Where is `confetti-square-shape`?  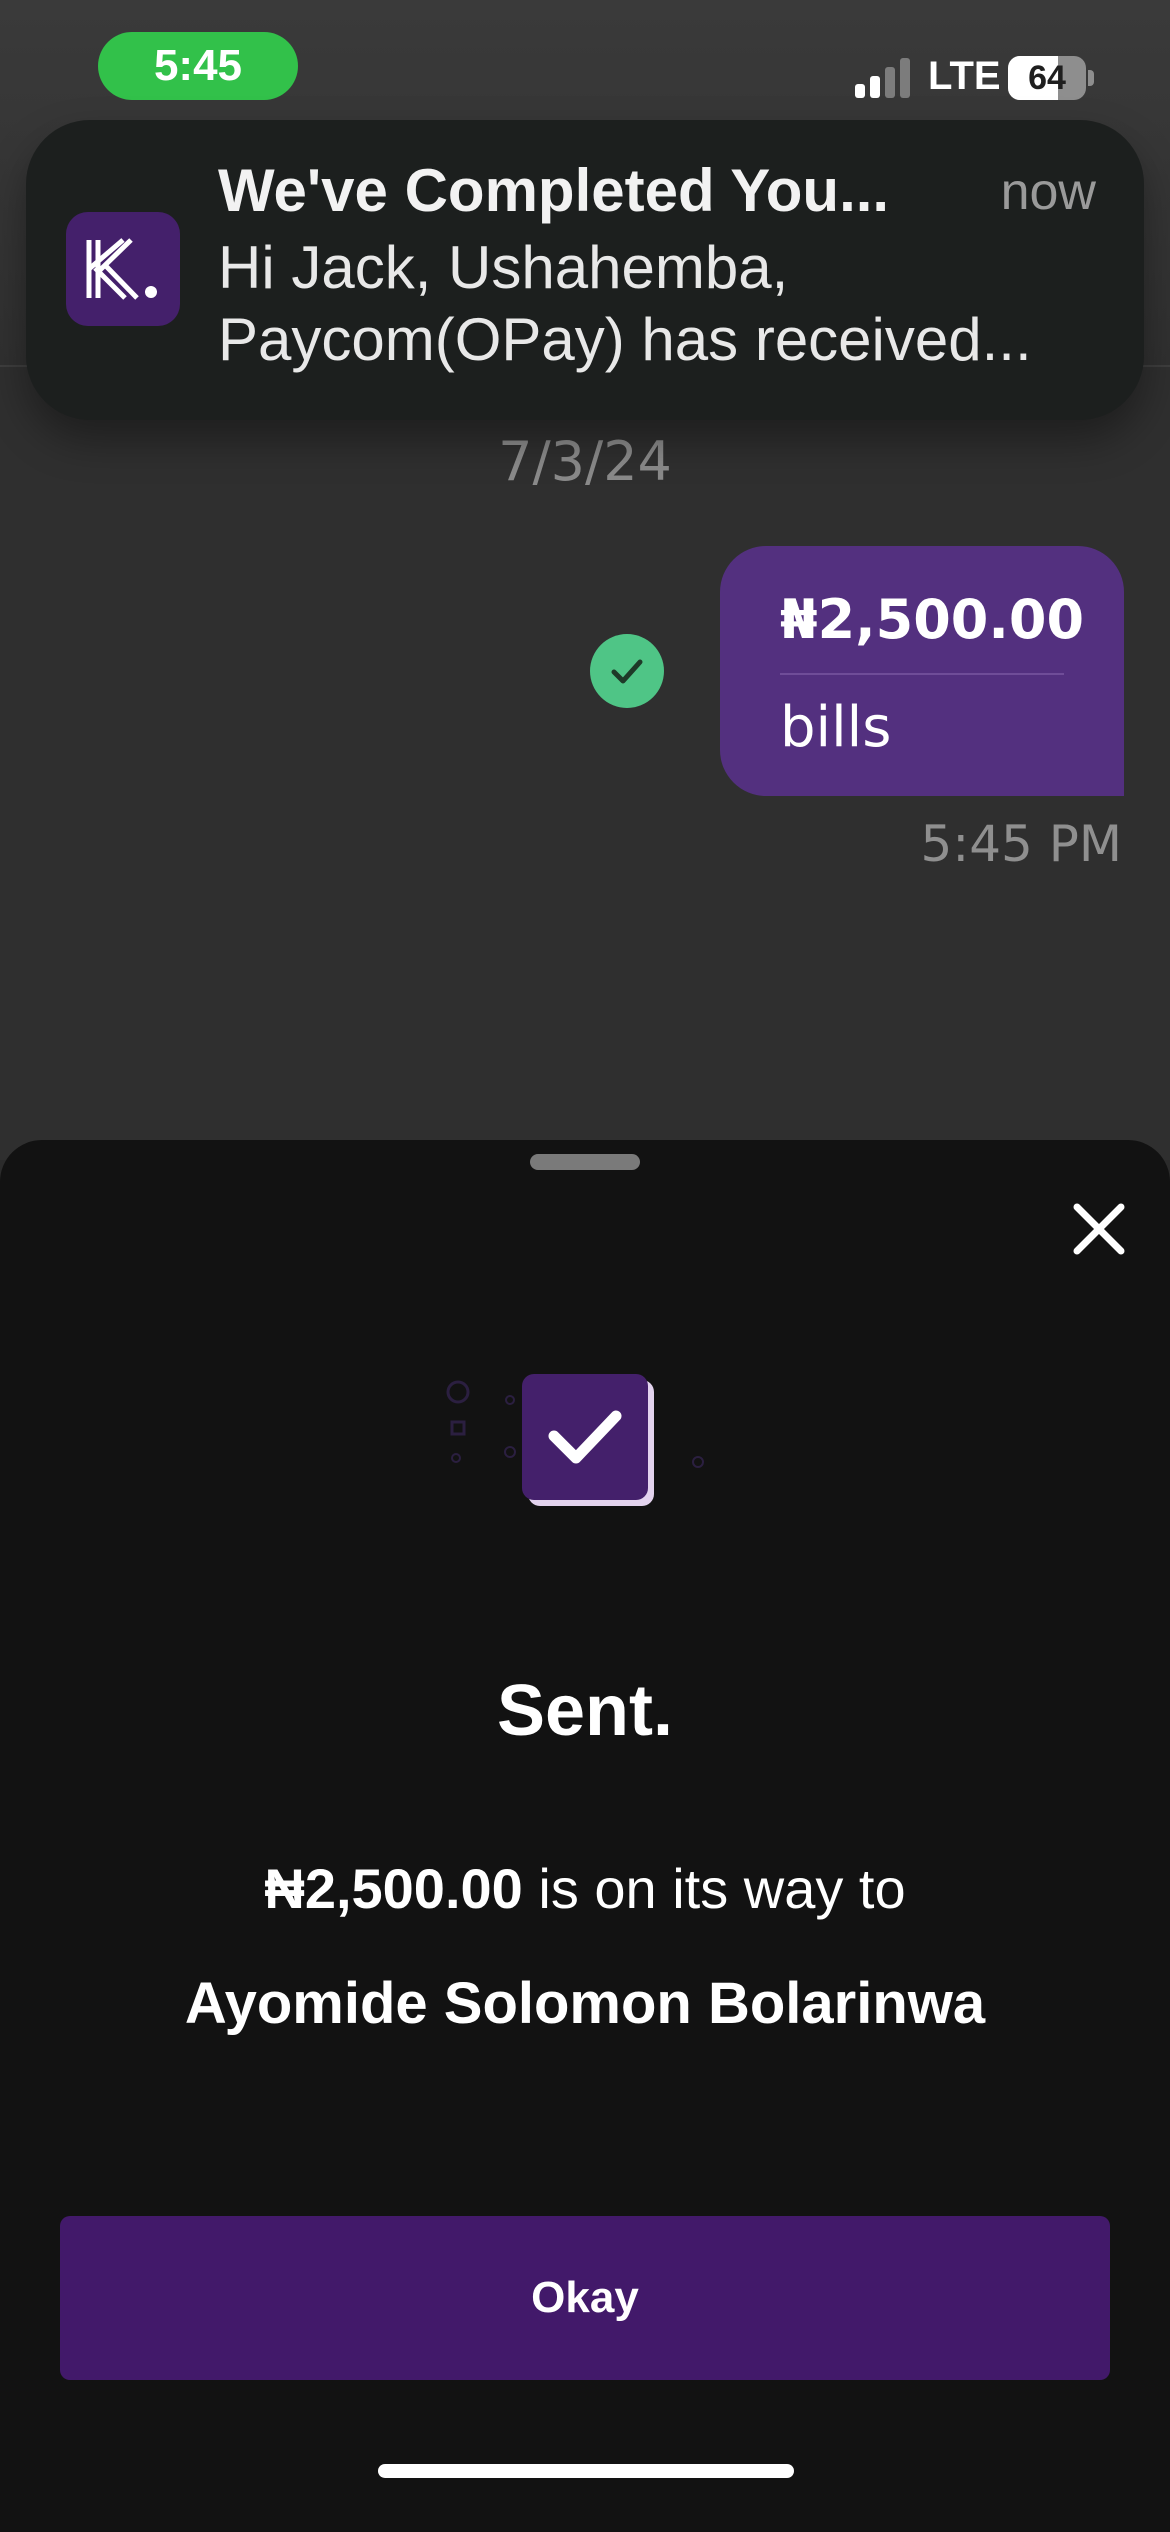
confetti-square-shape is located at coordinates (458, 1428).